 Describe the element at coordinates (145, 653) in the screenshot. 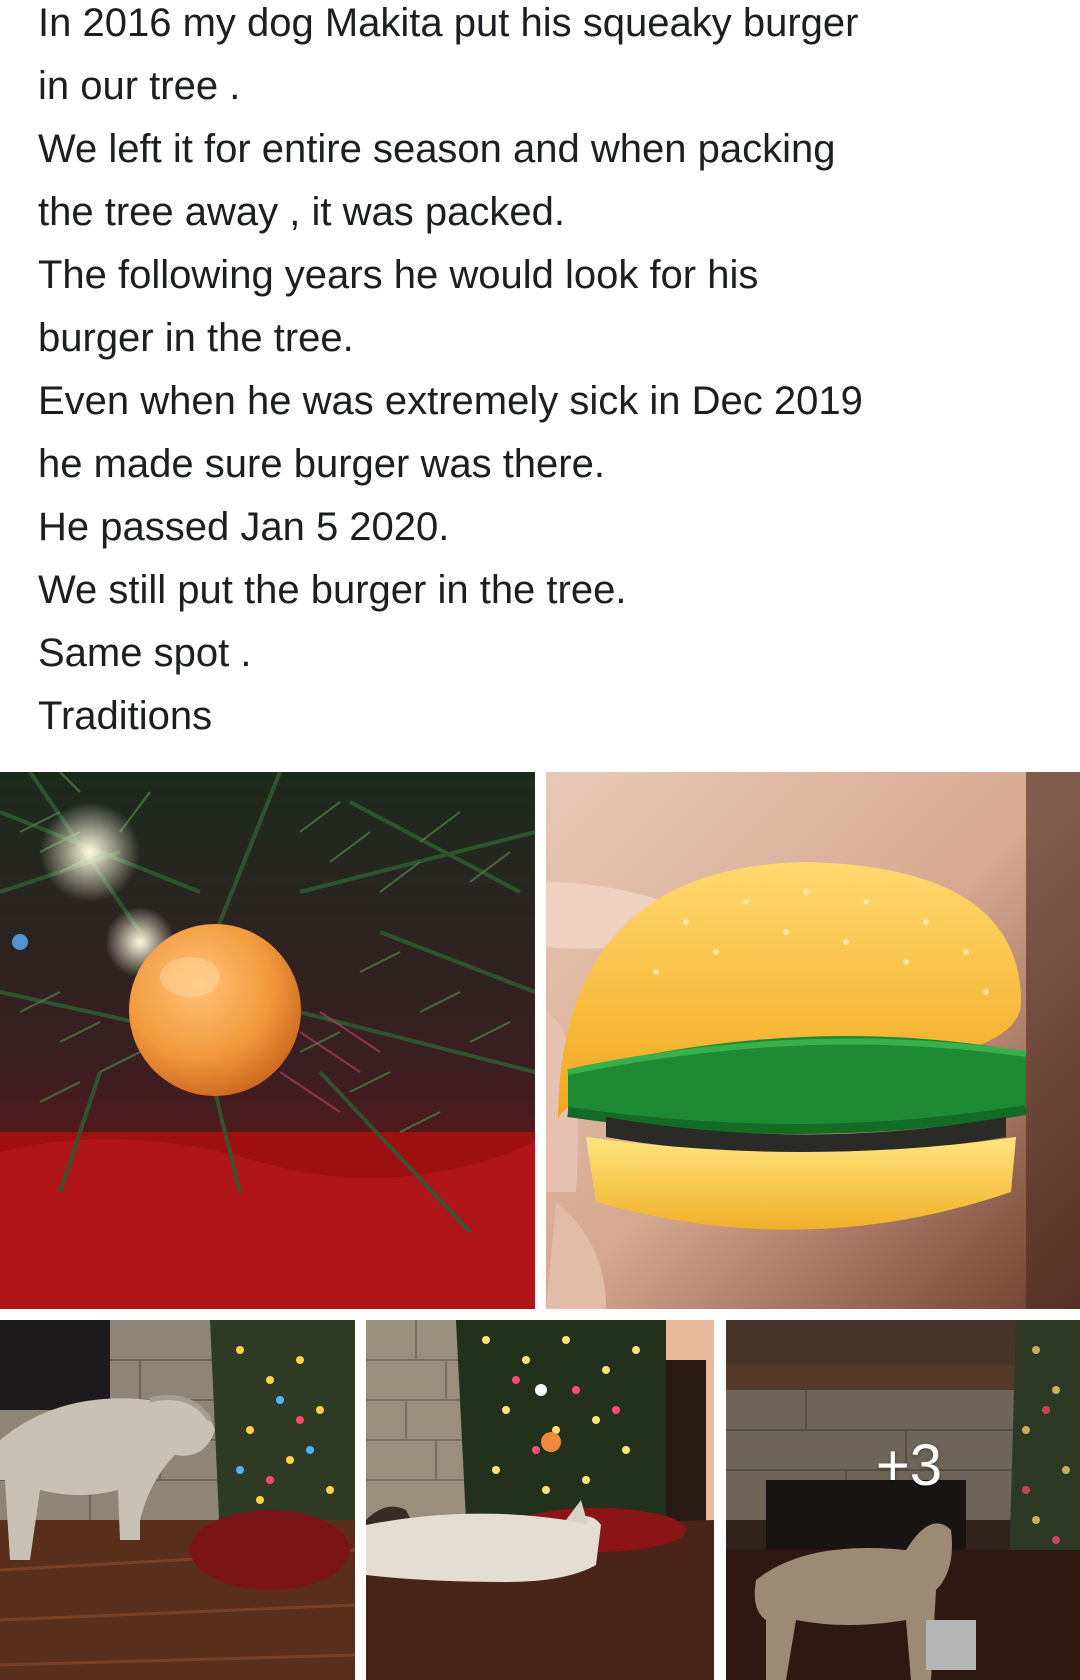

I see `post-line: Same spot .` at that location.